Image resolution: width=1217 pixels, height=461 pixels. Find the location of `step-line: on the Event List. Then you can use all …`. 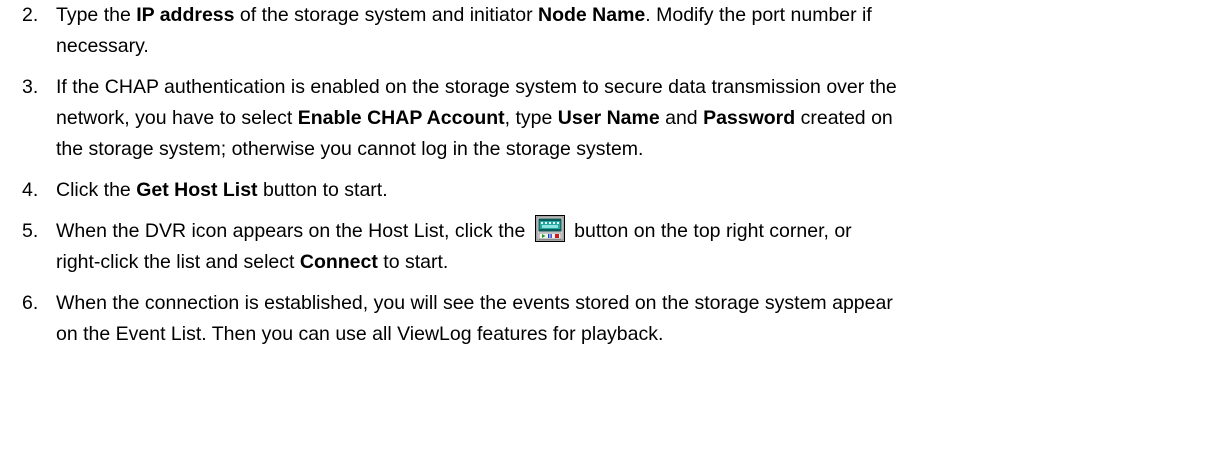

step-line: on the Event List. Then you can use all … is located at coordinates (634, 334).